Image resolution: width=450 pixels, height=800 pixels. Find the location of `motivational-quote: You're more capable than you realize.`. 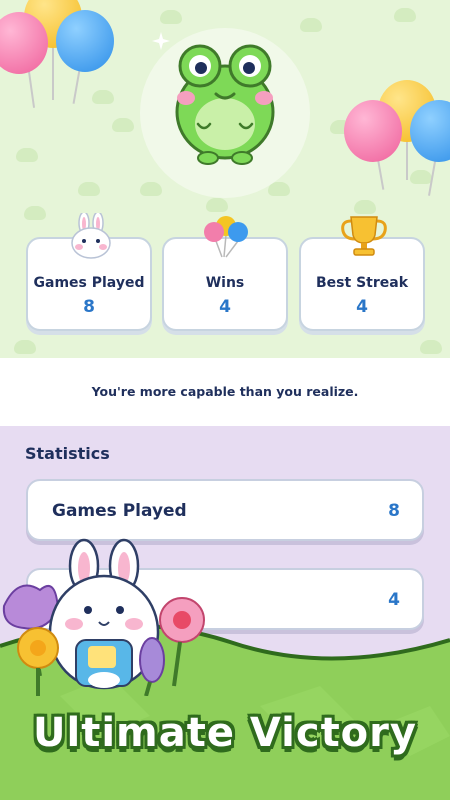

motivational-quote: You're more capable than you realize. is located at coordinates (225, 391).